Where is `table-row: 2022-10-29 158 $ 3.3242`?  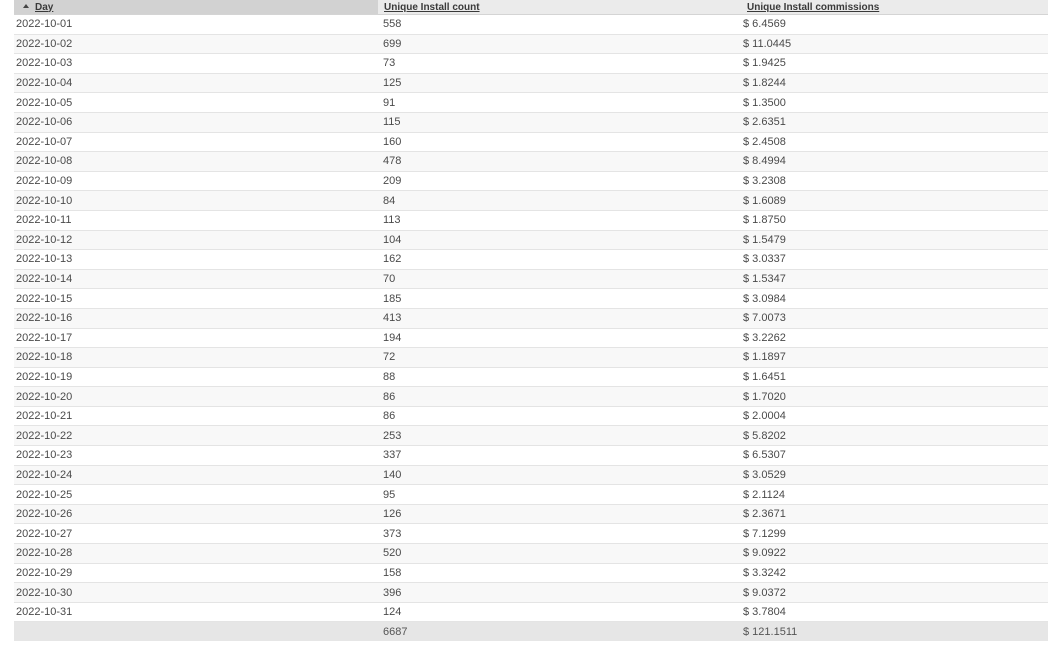
table-row: 2022-10-29 158 $ 3.3242 is located at coordinates (531, 573).